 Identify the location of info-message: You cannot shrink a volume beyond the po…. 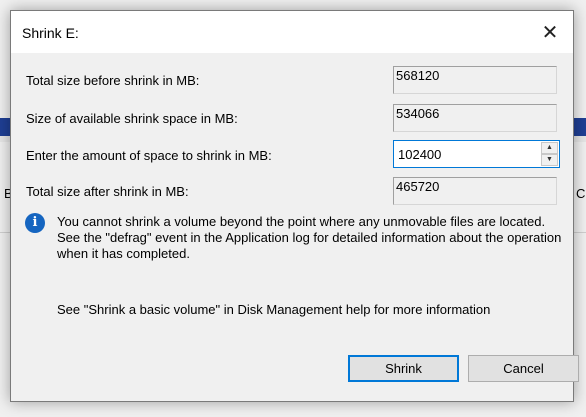
(309, 237).